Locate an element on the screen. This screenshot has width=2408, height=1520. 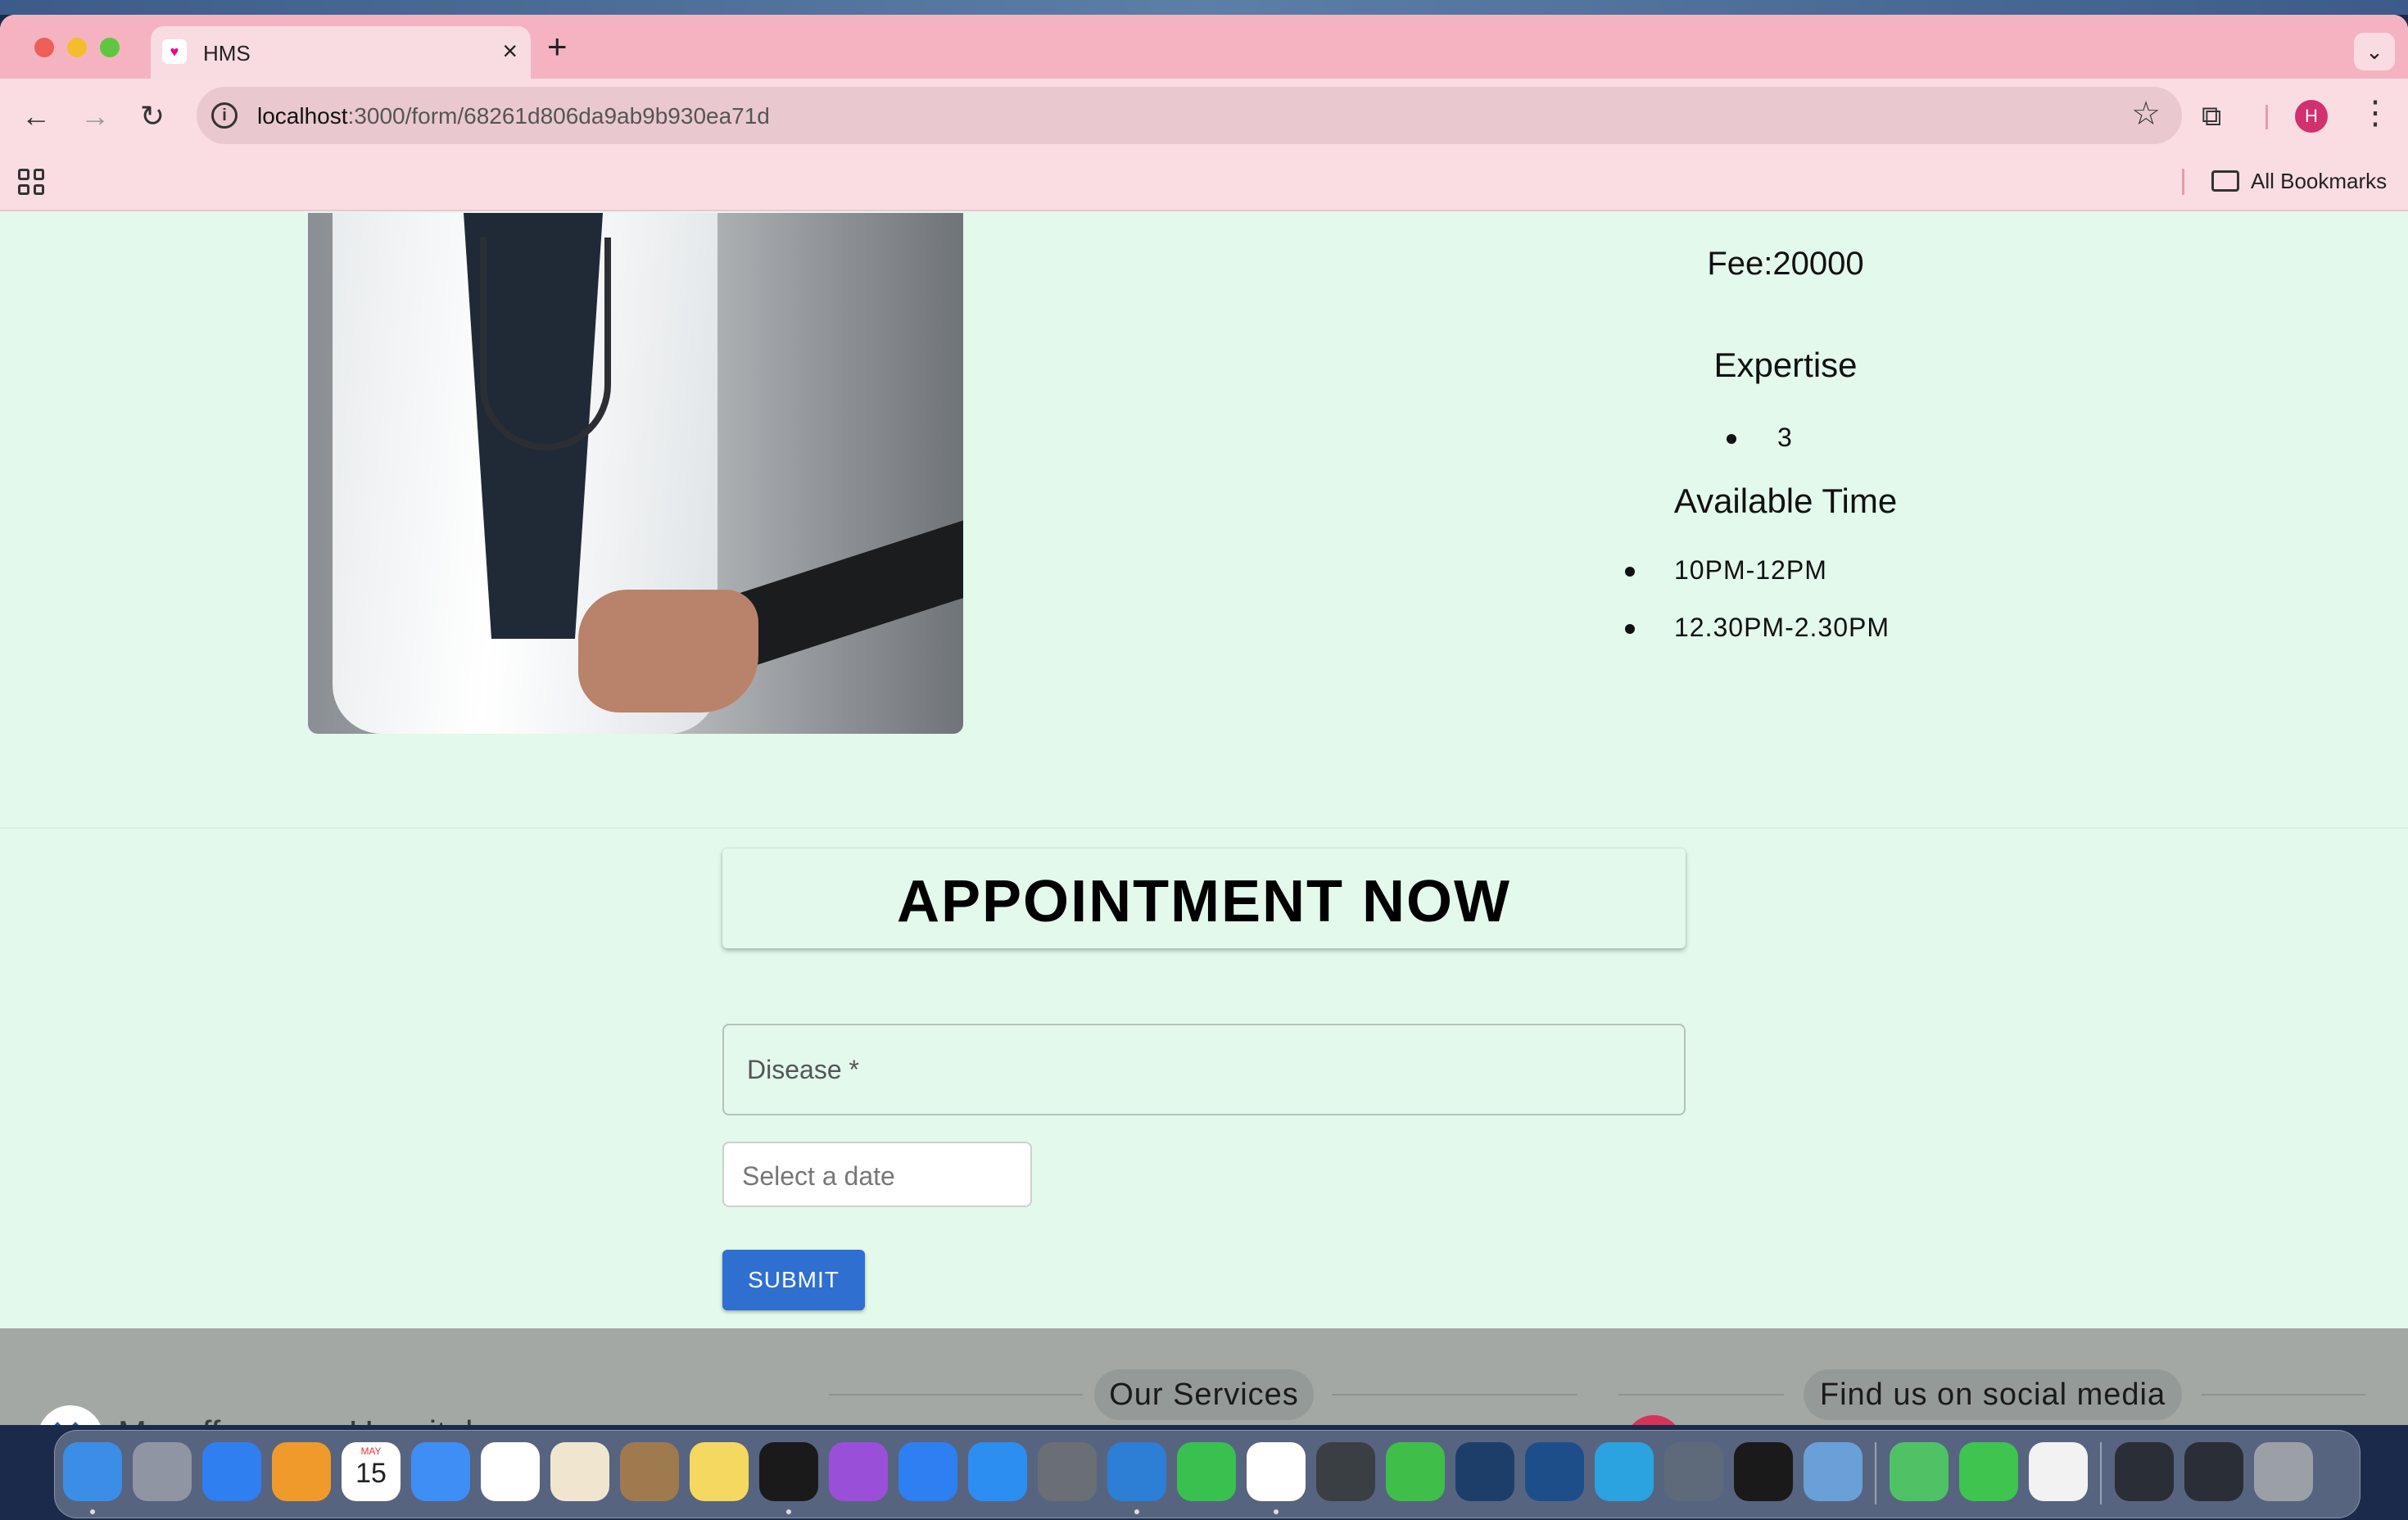
facetime-icon is located at coordinates (1206, 1471).